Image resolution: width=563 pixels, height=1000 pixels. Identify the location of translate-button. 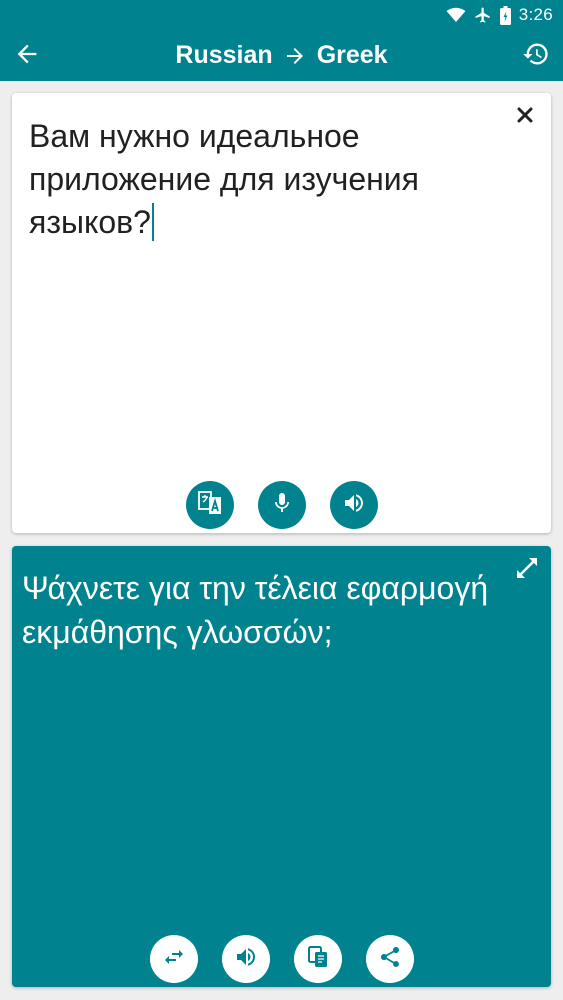
(209, 505).